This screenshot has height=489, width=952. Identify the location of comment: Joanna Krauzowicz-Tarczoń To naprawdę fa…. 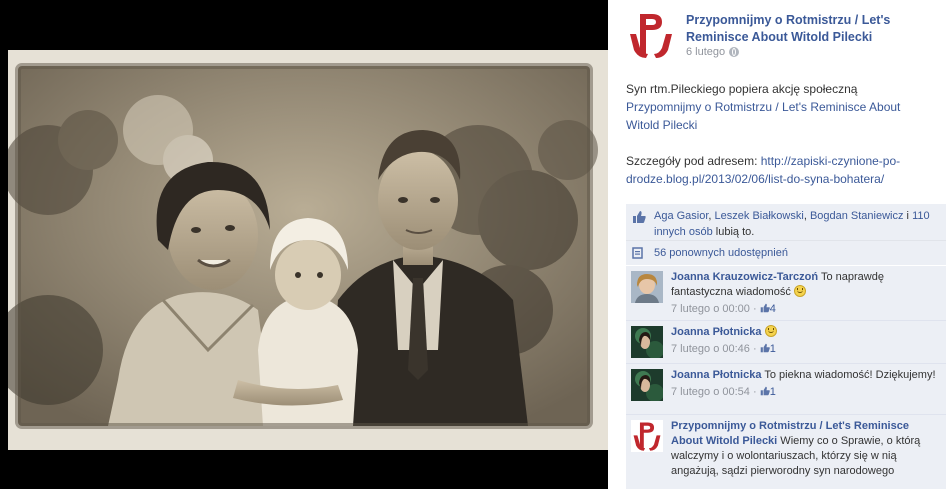
(786, 293).